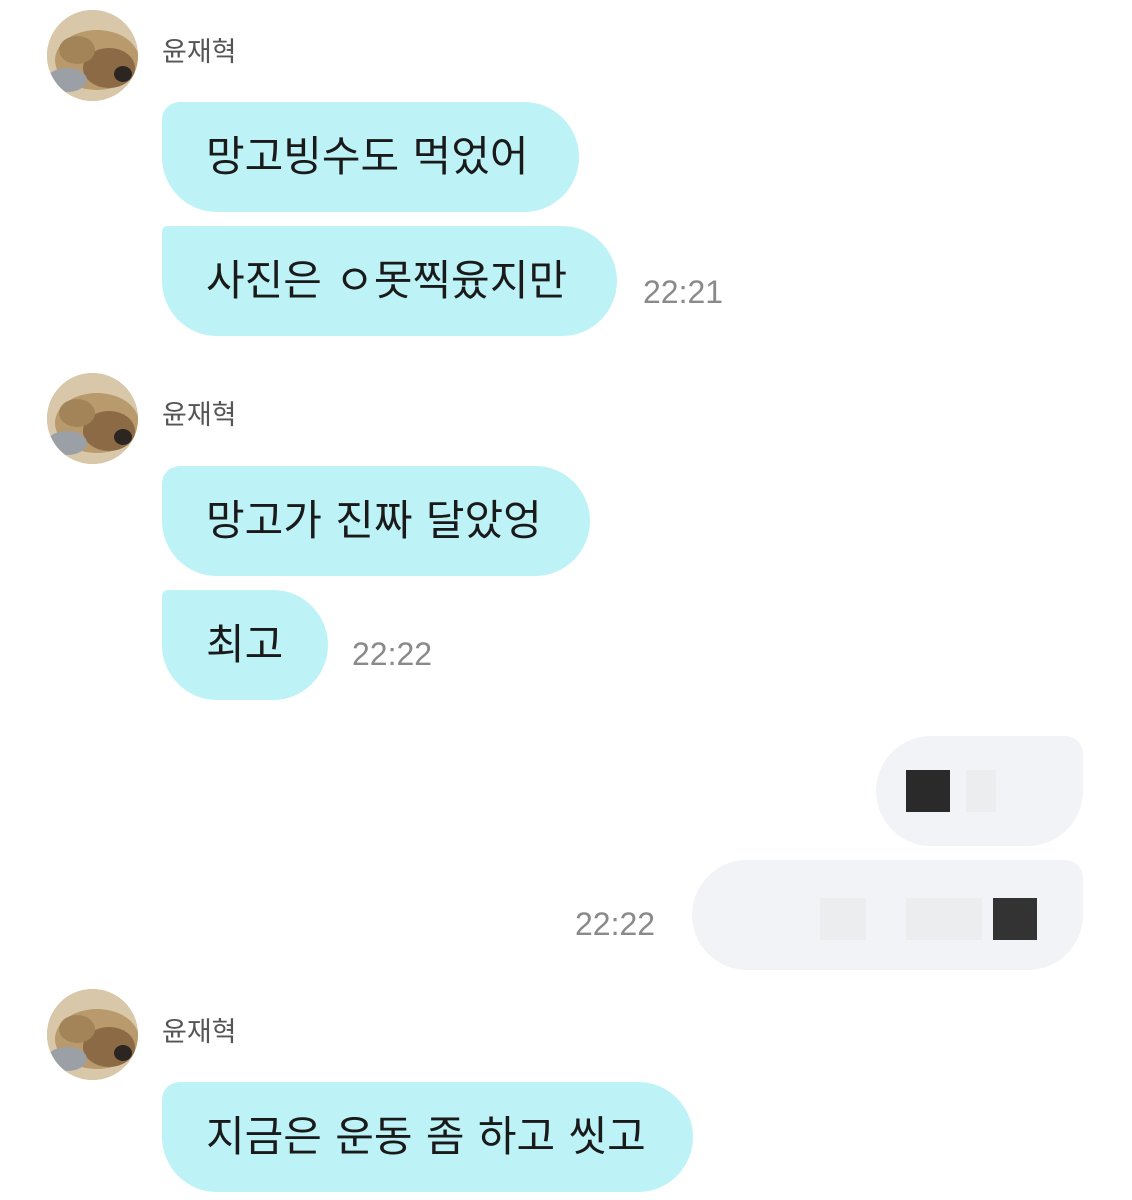  Describe the element at coordinates (387, 280) in the screenshot. I see `message-text: 사진은 ㅇ못찍윴지만` at that location.